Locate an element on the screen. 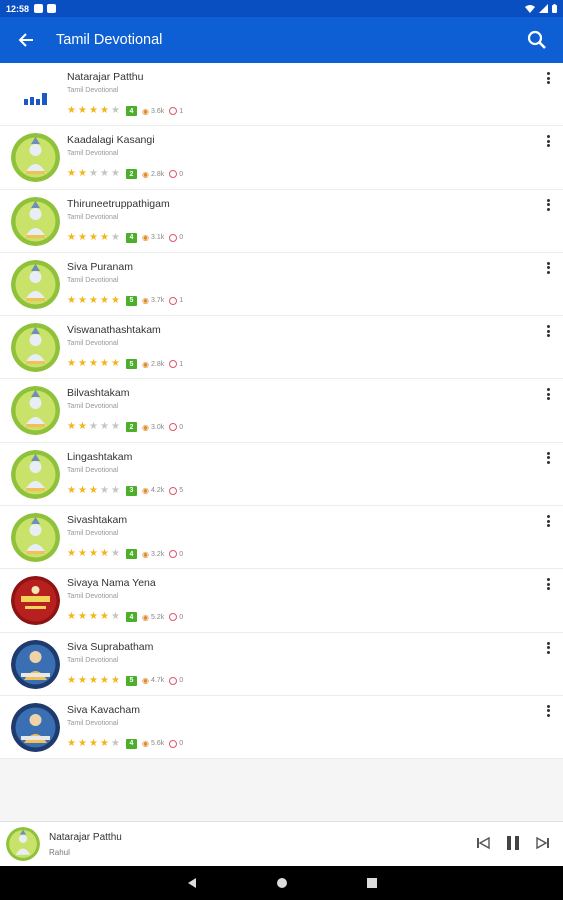  song-title: Lingashtakam is located at coordinates (100, 456).